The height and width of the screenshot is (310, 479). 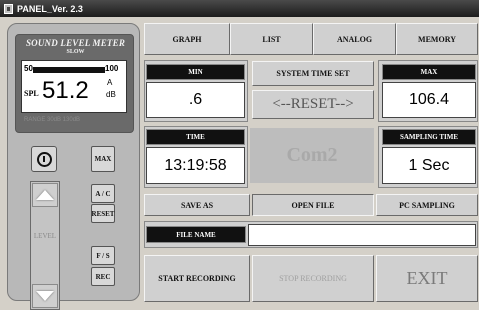 I want to click on spl-value: 51.2, so click(x=65, y=90).